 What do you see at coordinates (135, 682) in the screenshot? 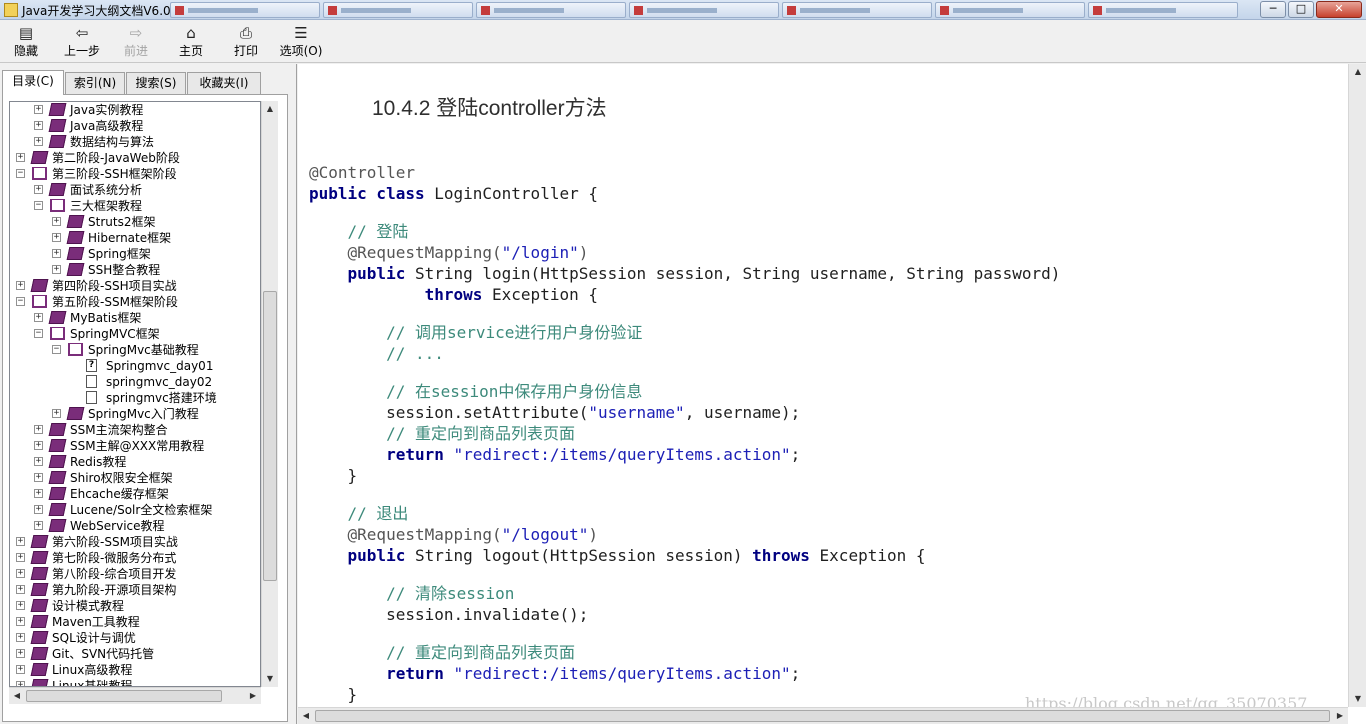
I see `tree-item: + Linux基础教程` at bounding box center [135, 682].